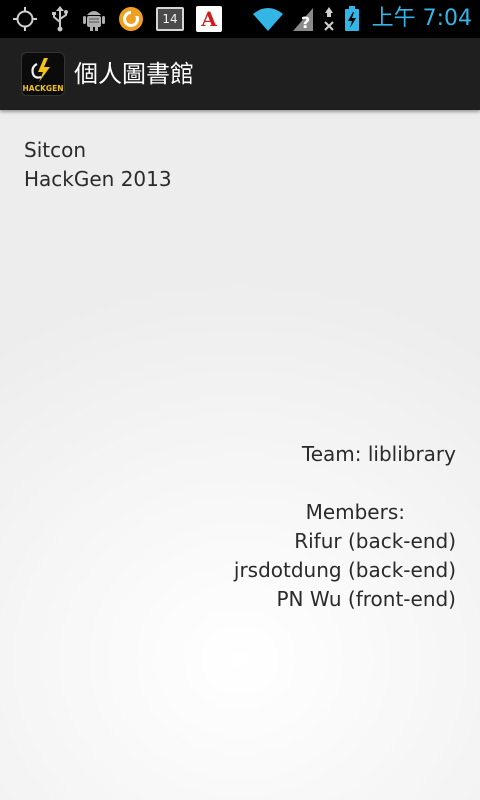  Describe the element at coordinates (55, 150) in the screenshot. I see `event-line-organizer: Sitcon` at that location.